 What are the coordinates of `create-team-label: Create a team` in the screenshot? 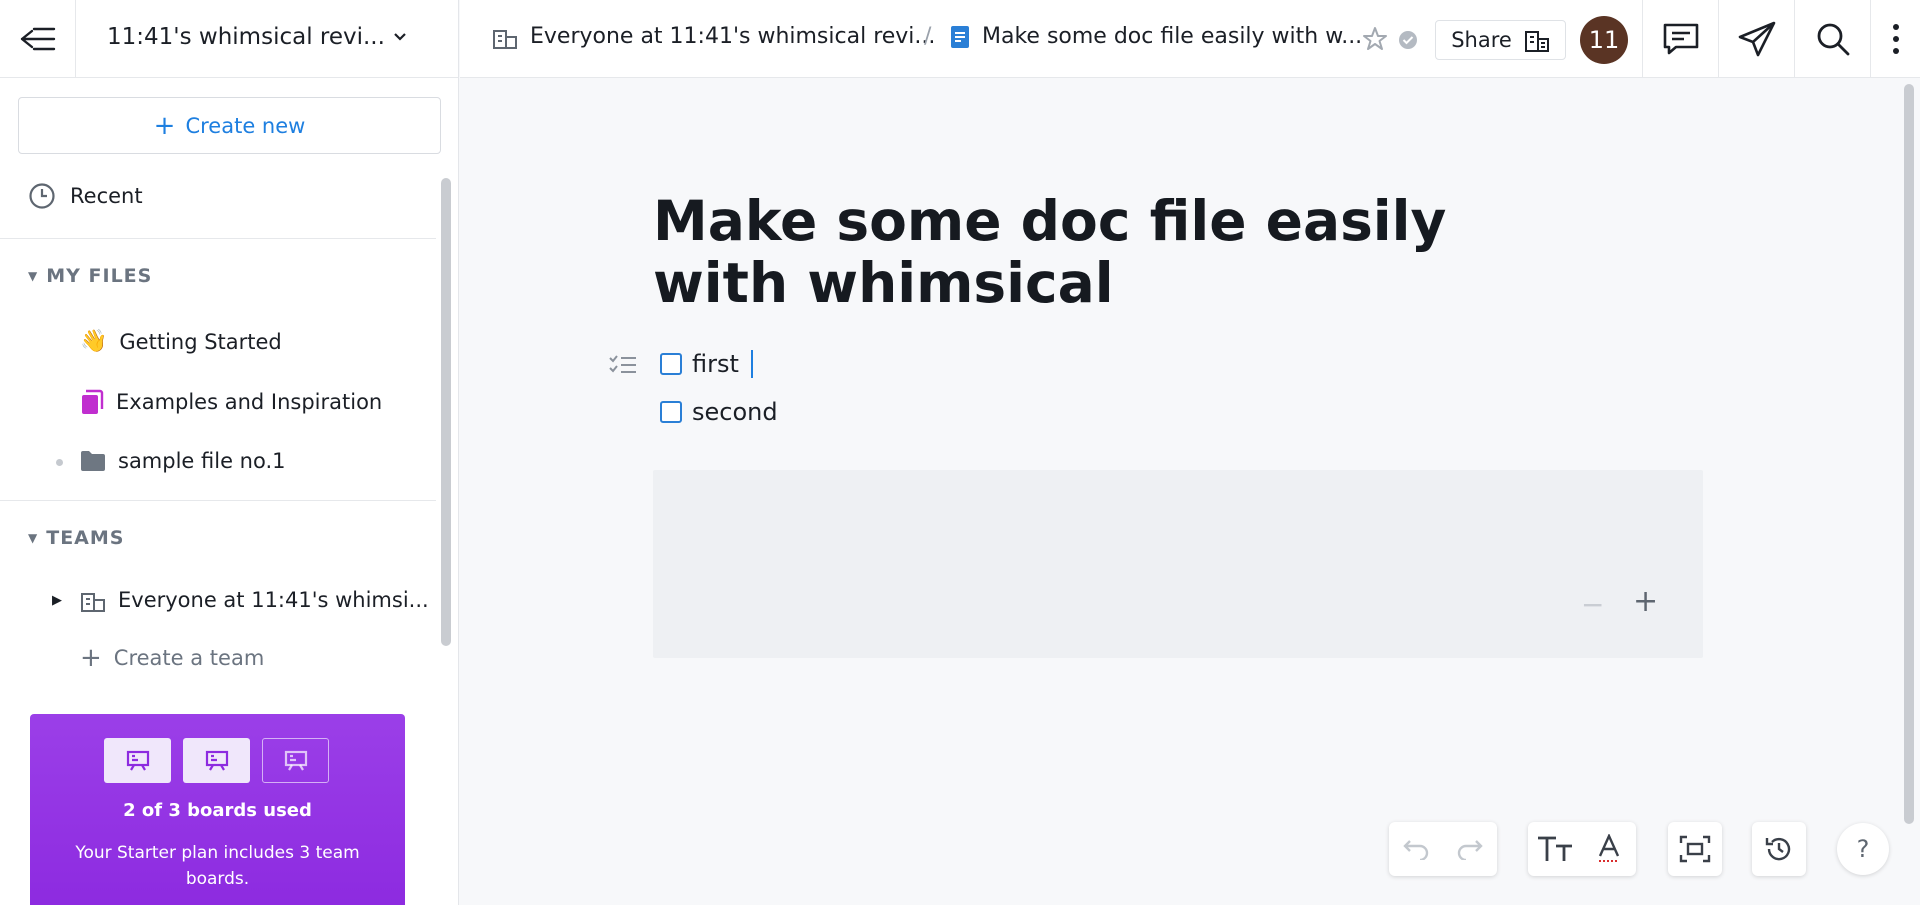 It's located at (189, 658).